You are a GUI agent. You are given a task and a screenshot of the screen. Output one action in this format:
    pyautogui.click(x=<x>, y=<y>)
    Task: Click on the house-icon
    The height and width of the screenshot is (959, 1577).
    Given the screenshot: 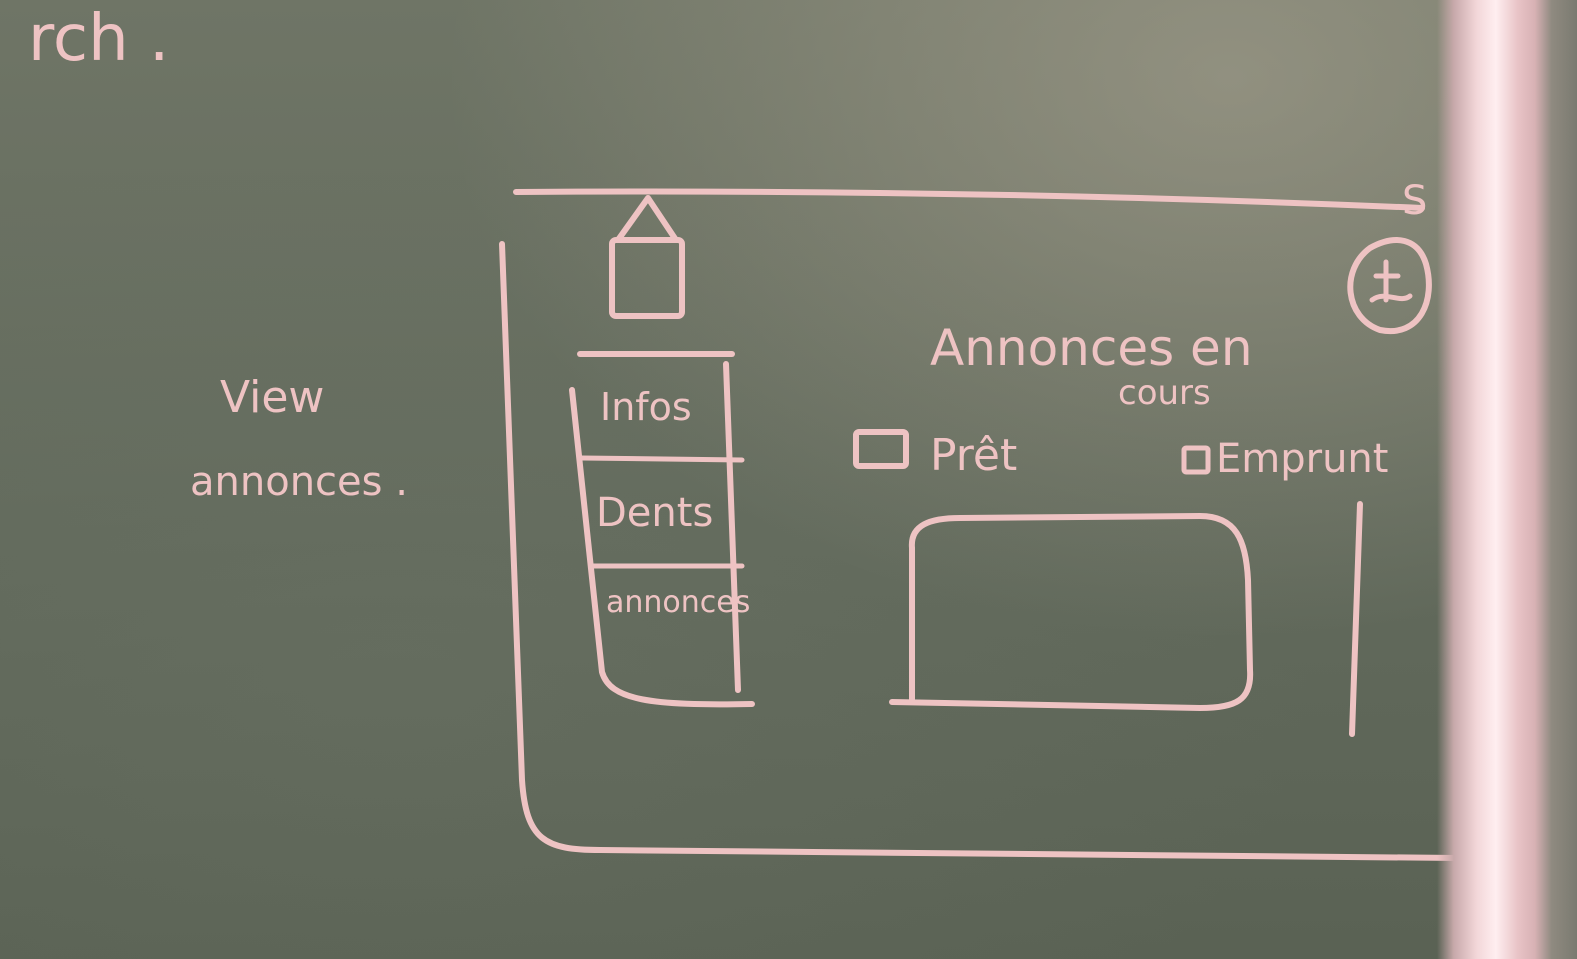 What is the action you would take?
    pyautogui.click(x=647, y=257)
    